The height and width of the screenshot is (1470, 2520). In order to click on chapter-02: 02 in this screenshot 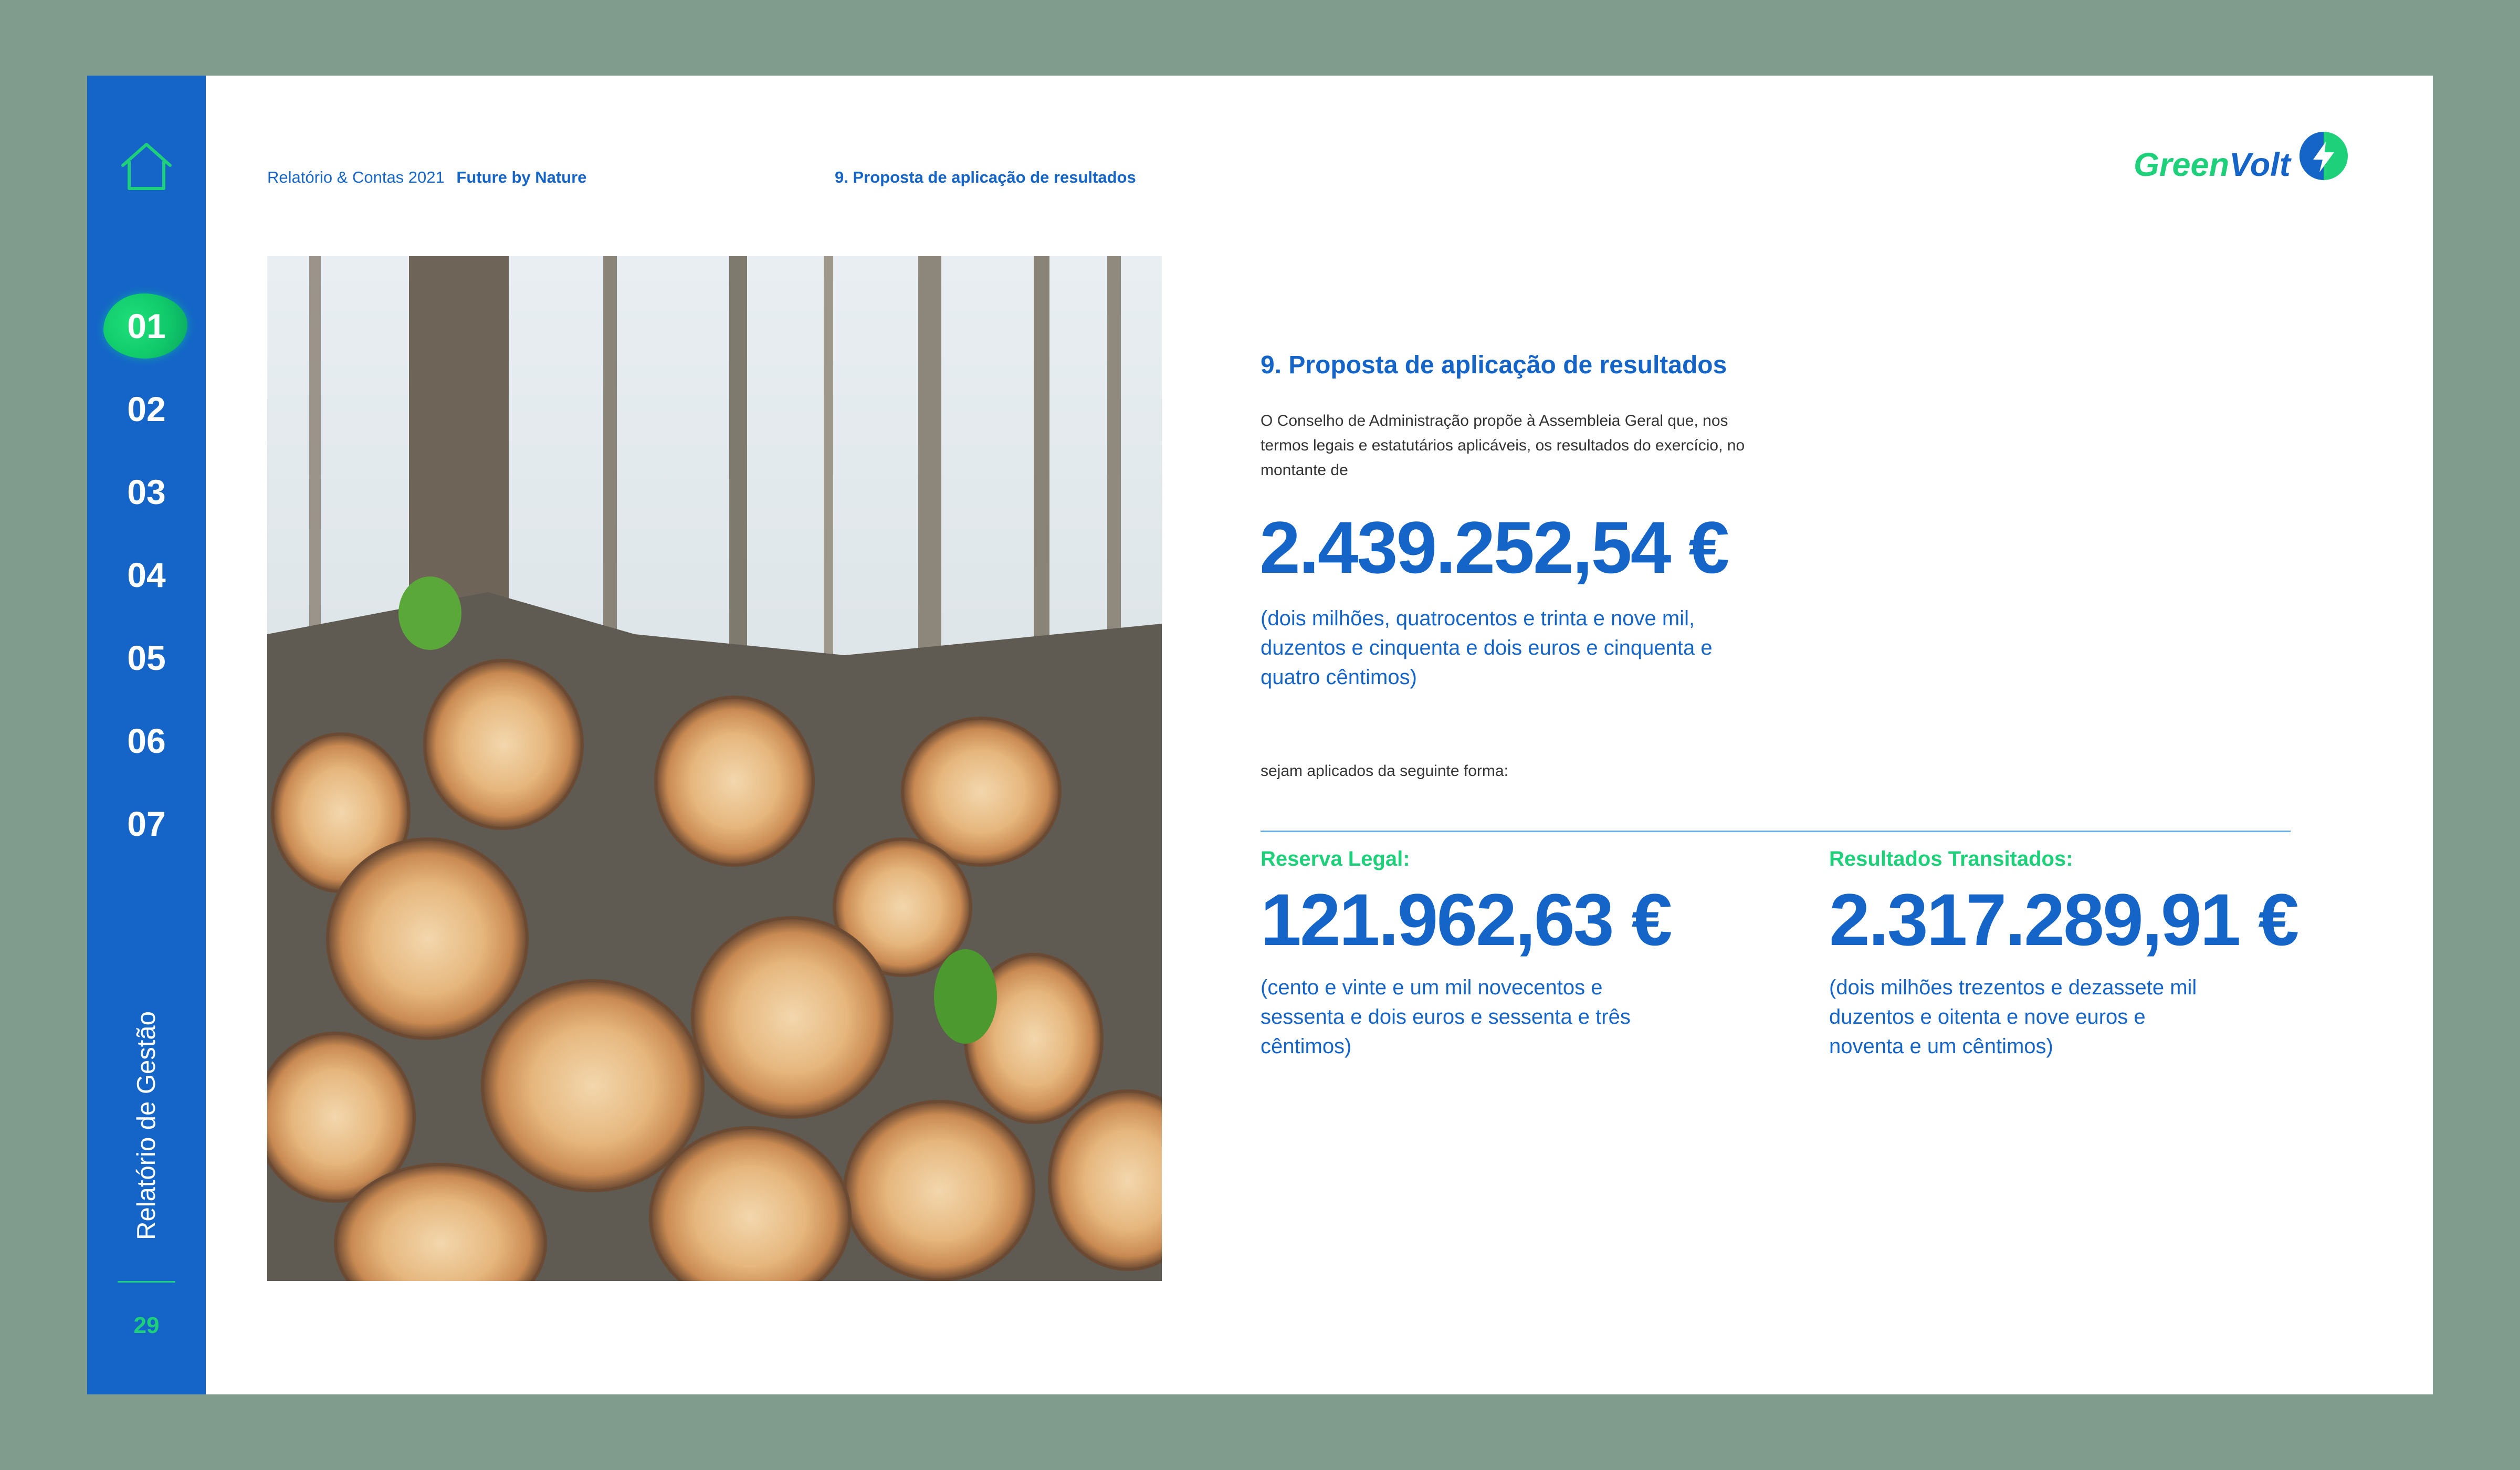, I will do `click(146, 409)`.